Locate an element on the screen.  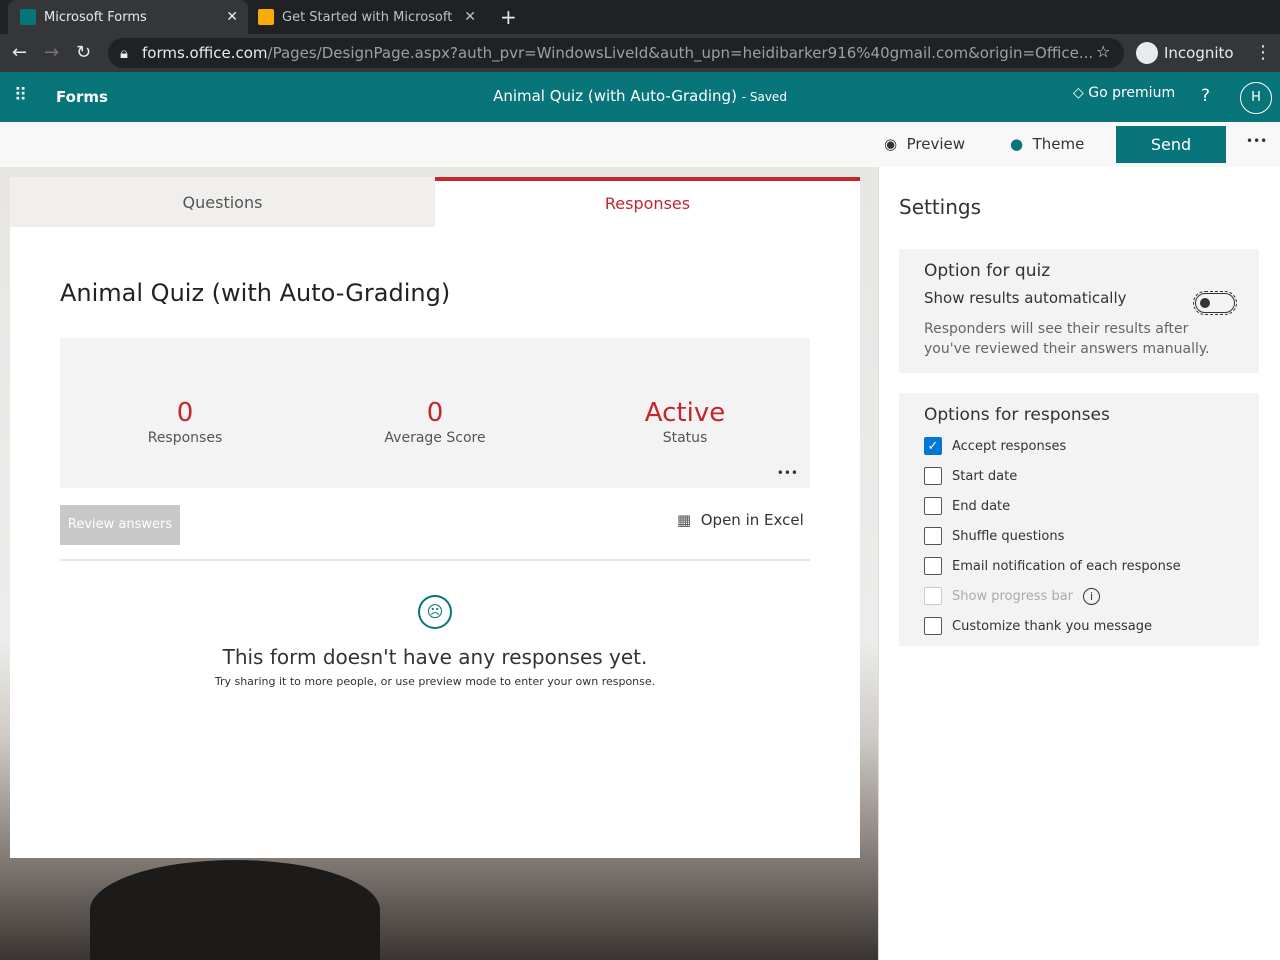
preview-button: ◉ Preview is located at coordinates (924, 144).